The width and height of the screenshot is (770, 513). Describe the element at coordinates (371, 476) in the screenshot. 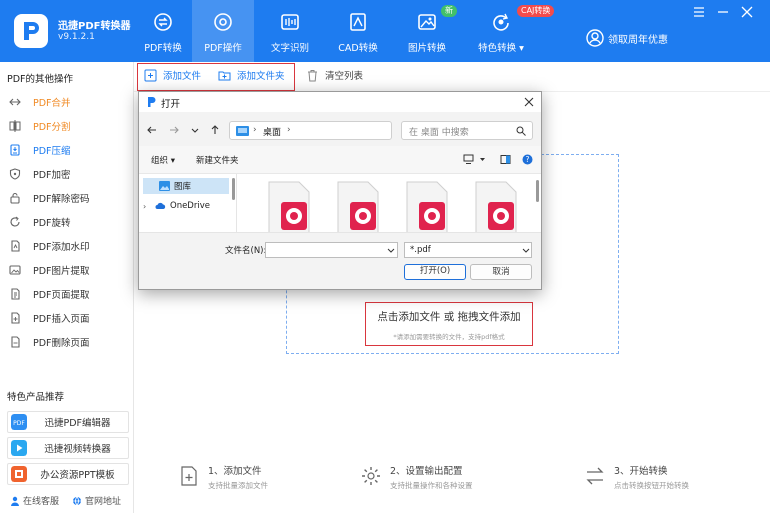

I see `gear-icon` at that location.